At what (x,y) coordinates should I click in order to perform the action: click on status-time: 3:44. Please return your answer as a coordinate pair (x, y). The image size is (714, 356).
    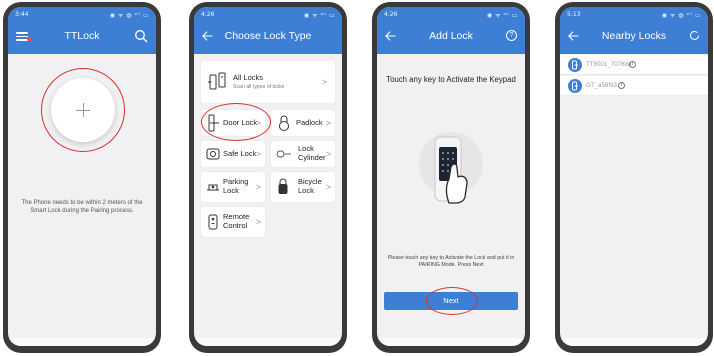
    Looking at the image, I should click on (22, 14).